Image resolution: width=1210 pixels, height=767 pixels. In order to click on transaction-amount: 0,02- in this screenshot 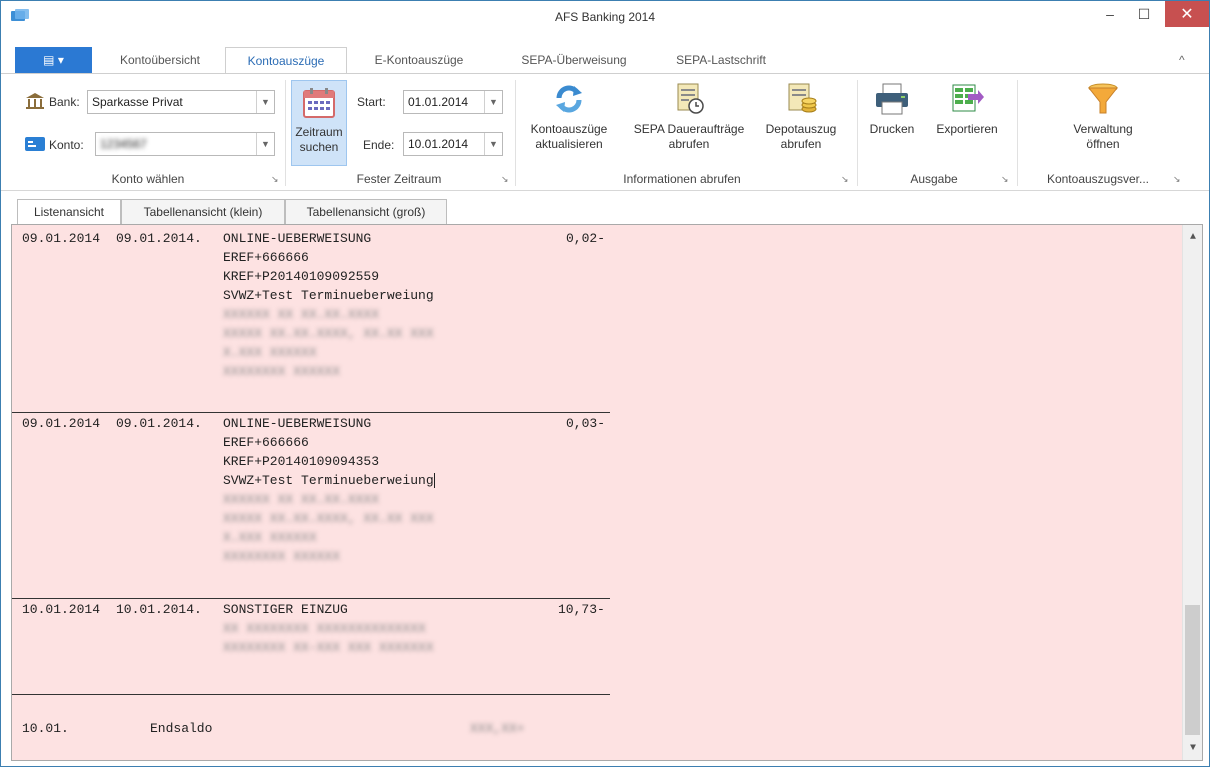, I will do `click(586, 238)`.